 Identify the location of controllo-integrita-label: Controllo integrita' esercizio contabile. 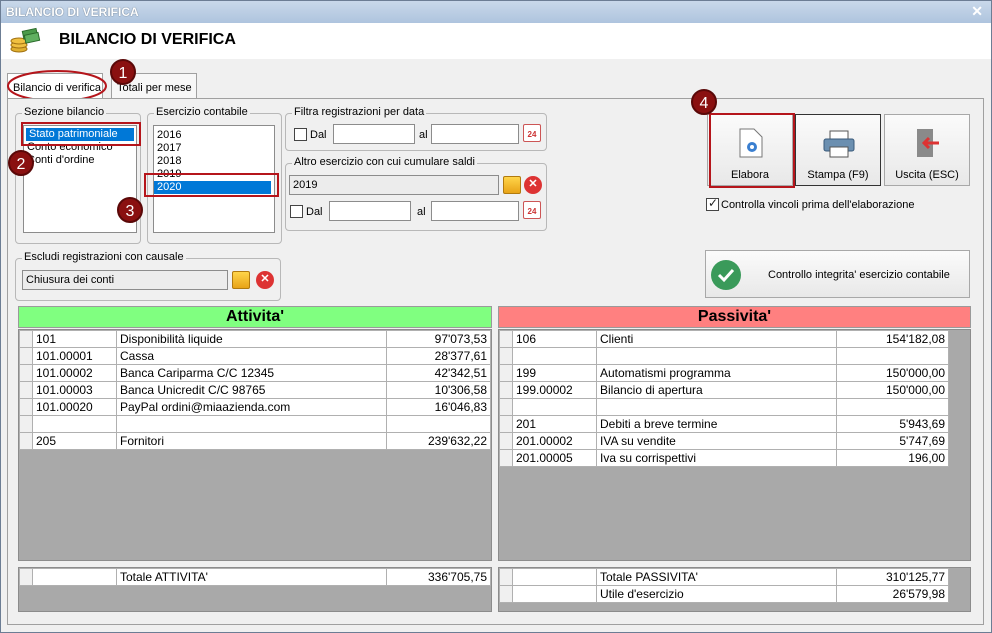
(859, 275).